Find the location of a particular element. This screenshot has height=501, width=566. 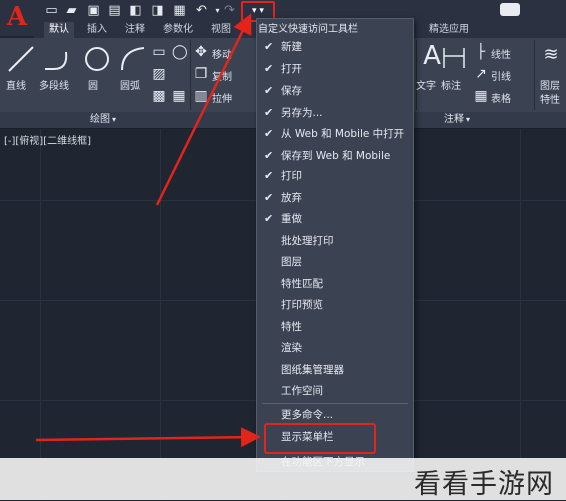

arrow-to-menubar-item is located at coordinates (148, 437).